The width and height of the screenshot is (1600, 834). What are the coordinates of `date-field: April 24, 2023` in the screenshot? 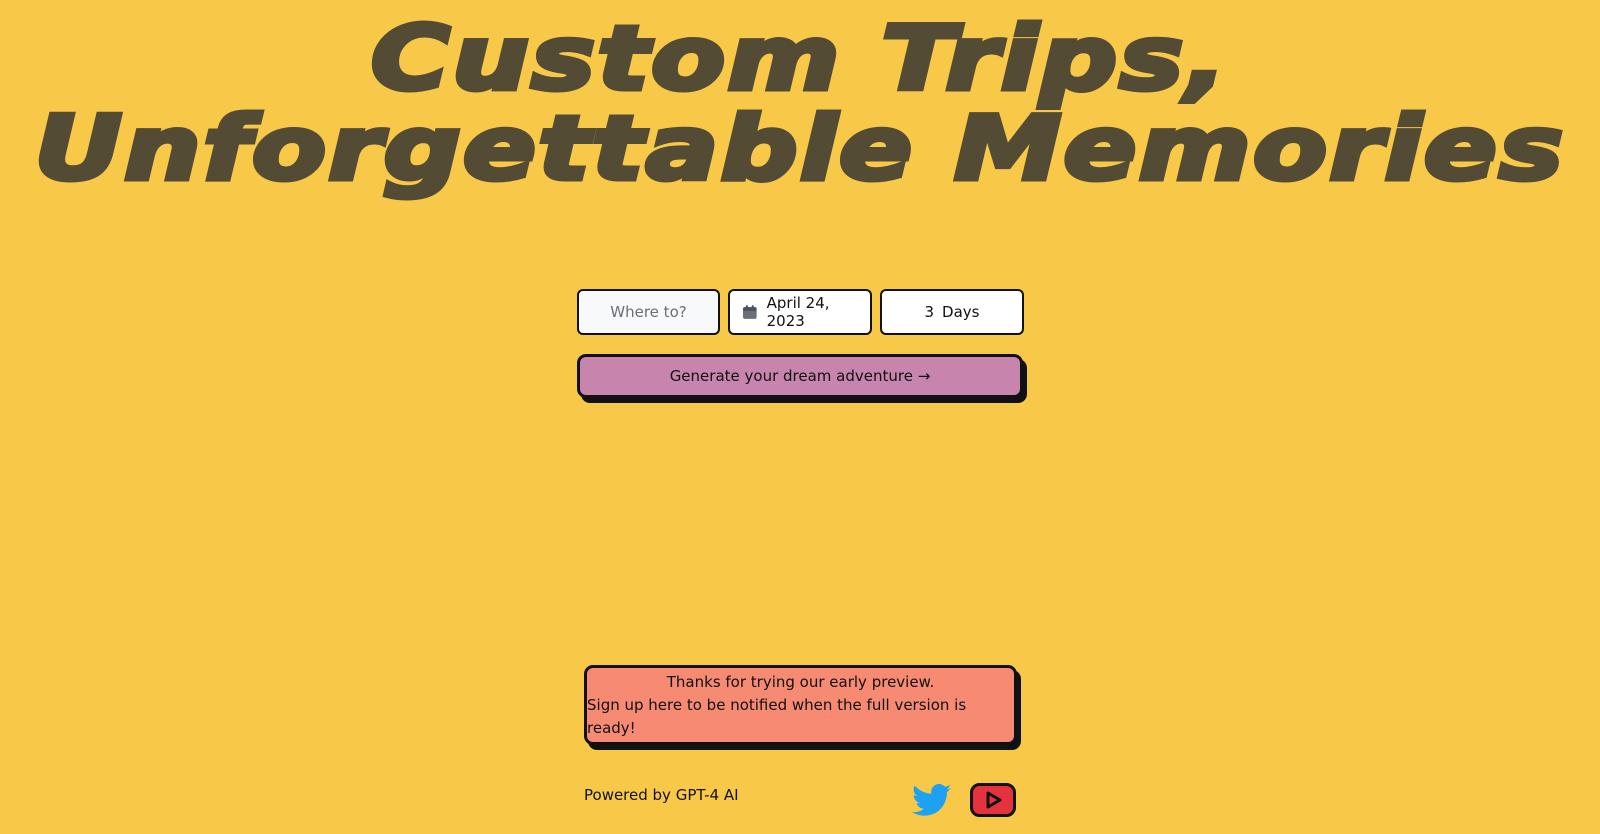 It's located at (800, 312).